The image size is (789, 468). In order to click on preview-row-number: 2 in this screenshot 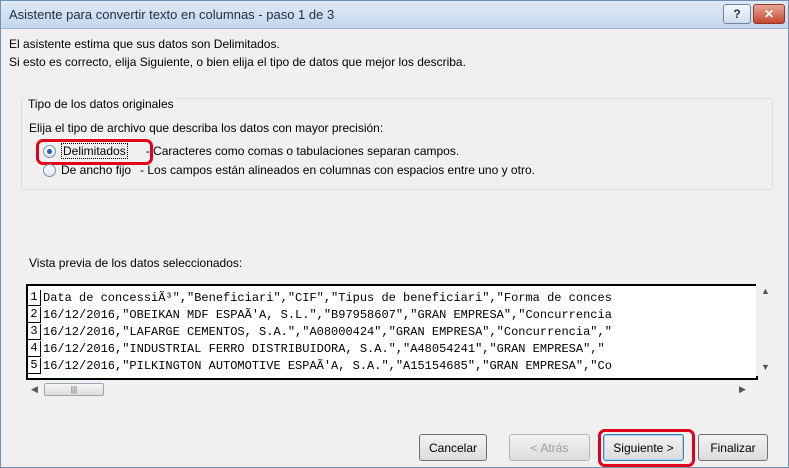, I will do `click(34, 315)`.